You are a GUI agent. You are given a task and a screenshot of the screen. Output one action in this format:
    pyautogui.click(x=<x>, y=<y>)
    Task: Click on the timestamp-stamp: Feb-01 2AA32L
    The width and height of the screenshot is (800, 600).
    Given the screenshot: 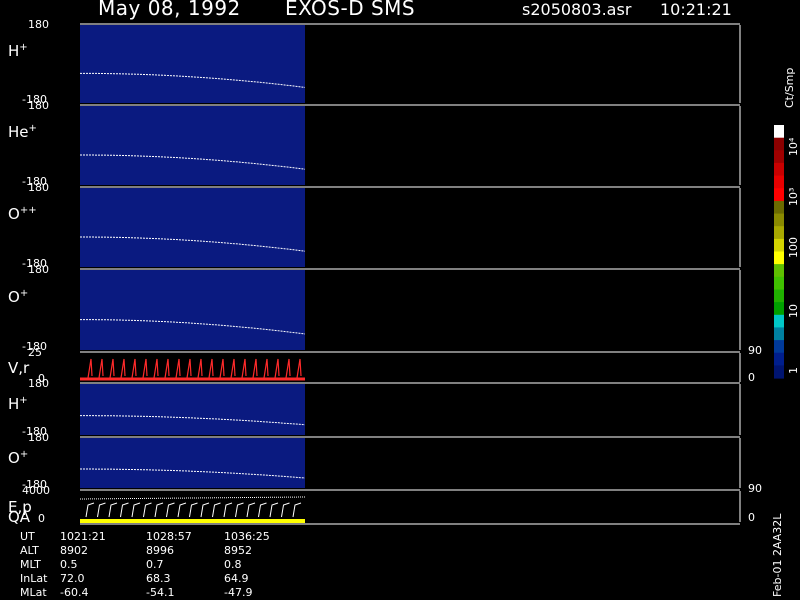 What is the action you would take?
    pyautogui.click(x=777, y=555)
    